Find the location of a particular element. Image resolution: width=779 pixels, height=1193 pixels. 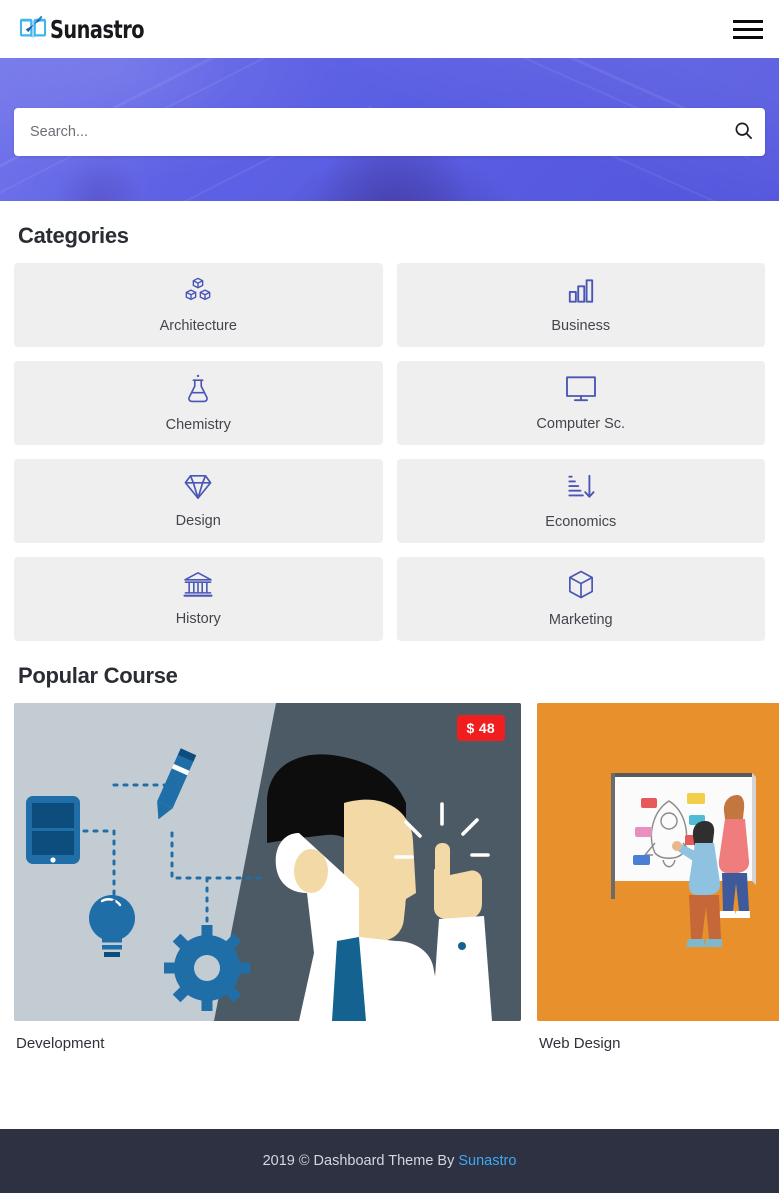

diamond-gem-icon is located at coordinates (198, 489).